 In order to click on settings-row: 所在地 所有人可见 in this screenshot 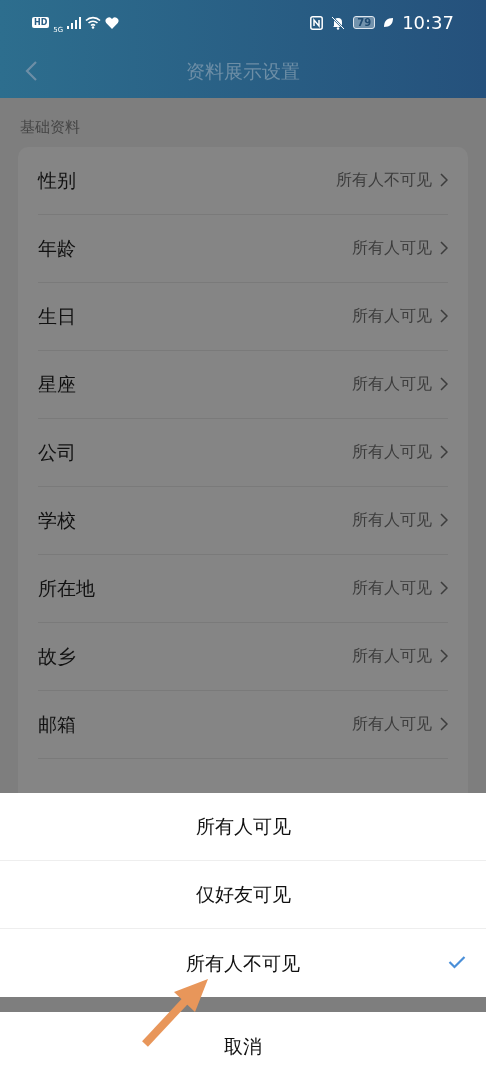, I will do `click(243, 588)`.